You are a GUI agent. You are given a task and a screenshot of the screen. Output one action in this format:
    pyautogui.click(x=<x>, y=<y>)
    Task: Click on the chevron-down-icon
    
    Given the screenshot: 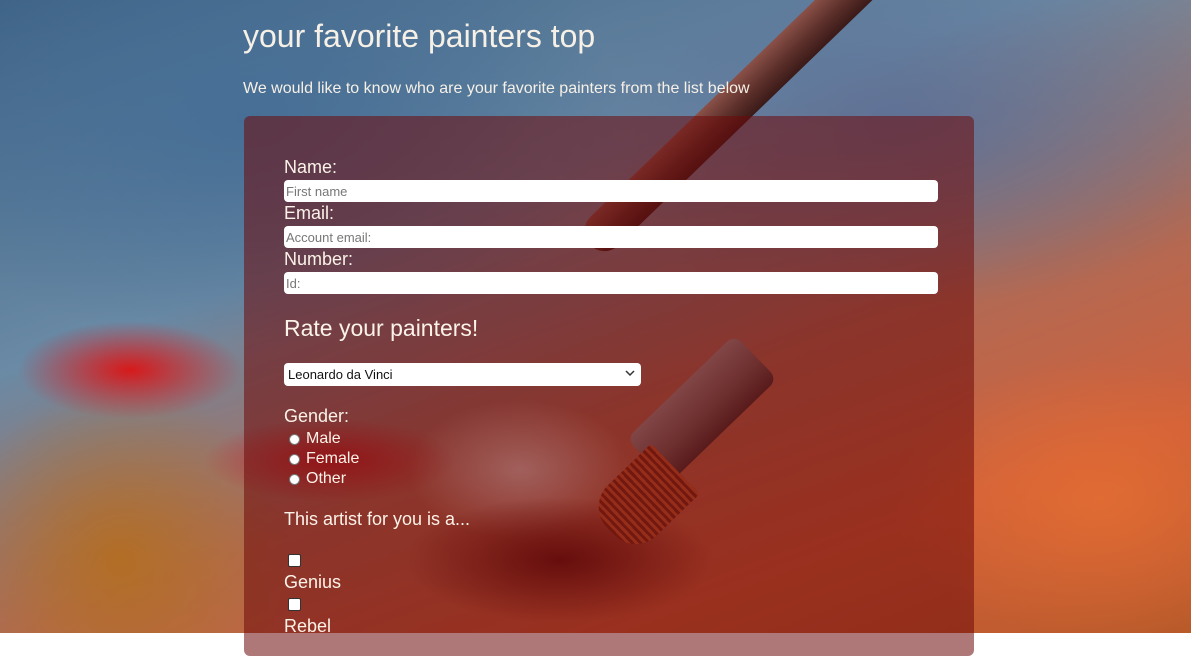 What is the action you would take?
    pyautogui.click(x=630, y=373)
    